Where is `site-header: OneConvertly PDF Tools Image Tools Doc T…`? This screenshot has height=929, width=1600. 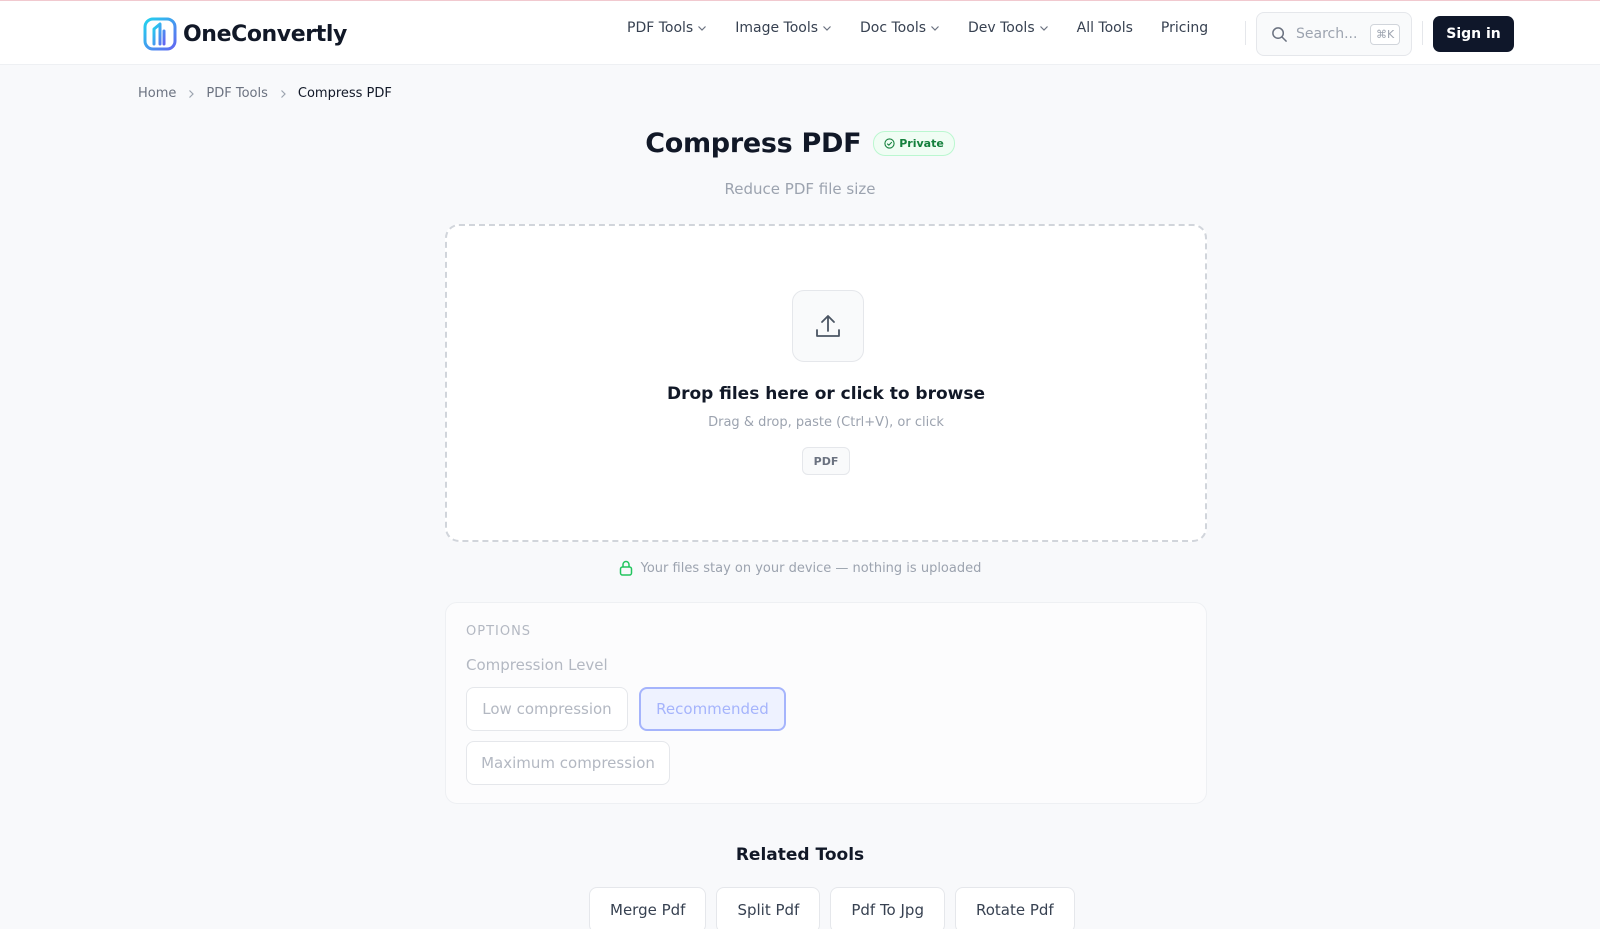 site-header: OneConvertly PDF Tools Image Tools Doc T… is located at coordinates (800, 33).